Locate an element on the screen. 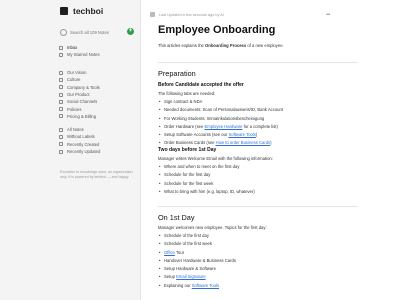 Image resolution: width=400 pixels, height=300 pixels. sidebar-item-label: Culture is located at coordinates (74, 80).